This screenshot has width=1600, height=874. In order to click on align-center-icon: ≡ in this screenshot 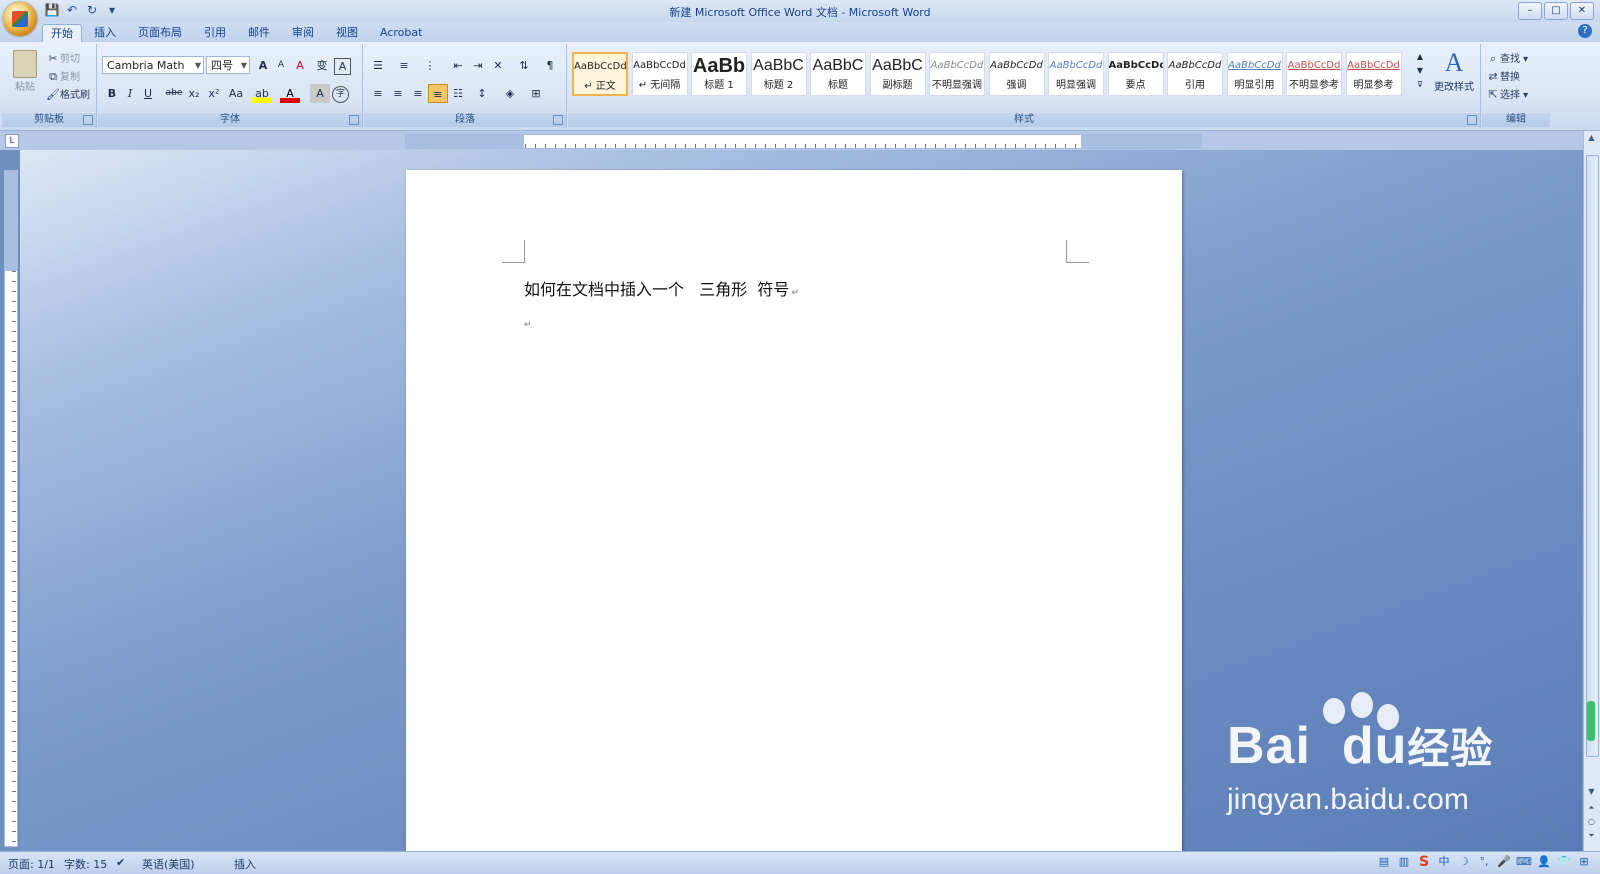, I will do `click(398, 93)`.